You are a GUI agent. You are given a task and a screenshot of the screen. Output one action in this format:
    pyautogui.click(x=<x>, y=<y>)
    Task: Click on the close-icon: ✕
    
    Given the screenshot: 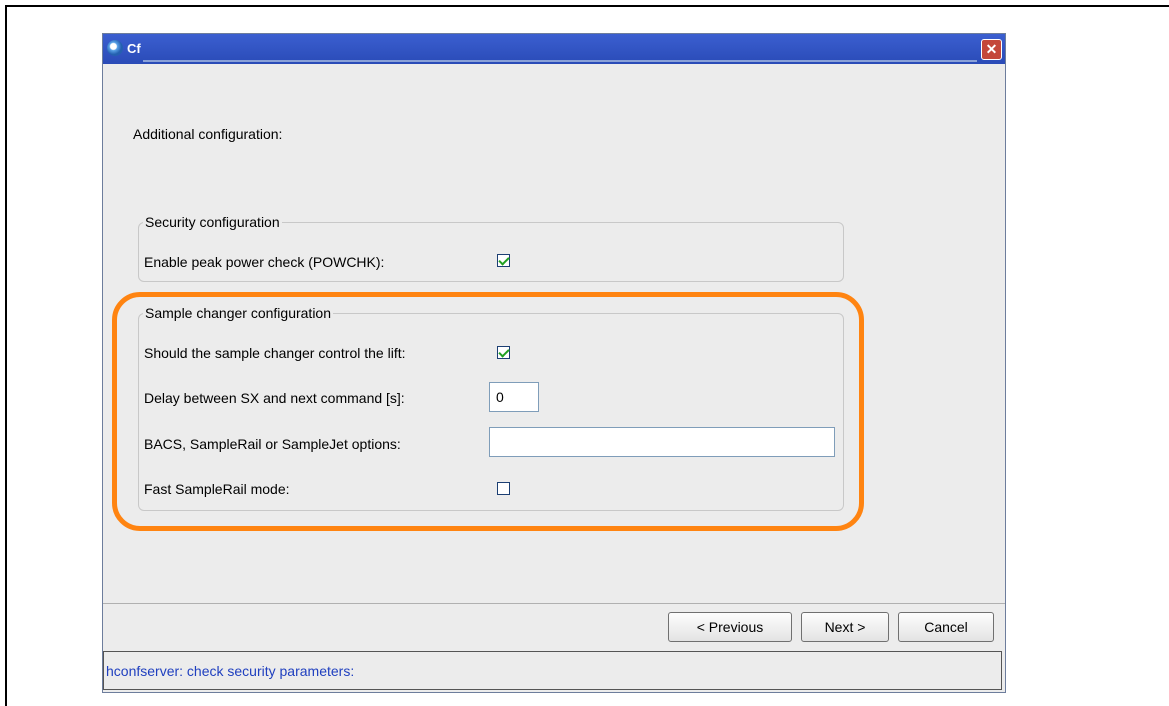 What is the action you would take?
    pyautogui.click(x=991, y=49)
    